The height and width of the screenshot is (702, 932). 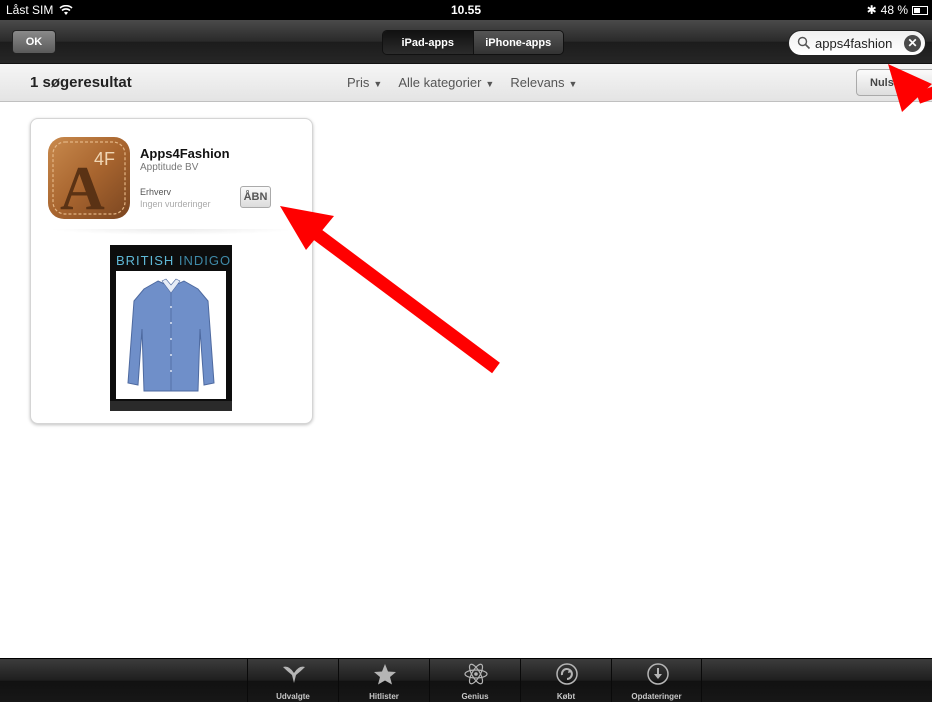 I want to click on tab-featured: Udvalgte, so click(x=292, y=680).